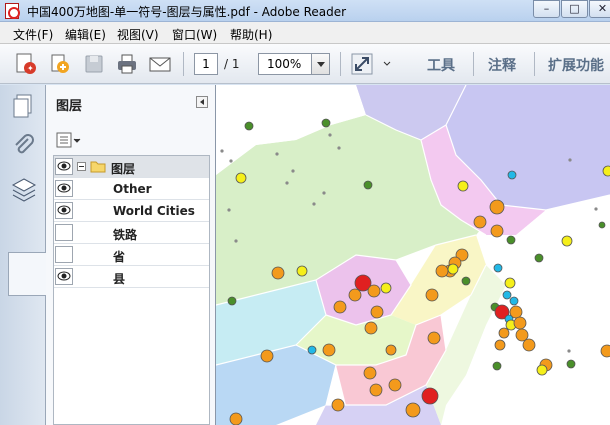 This screenshot has width=610, height=425. Describe the element at coordinates (131, 167) in the screenshot. I see `layer-row-root: 图层` at that location.